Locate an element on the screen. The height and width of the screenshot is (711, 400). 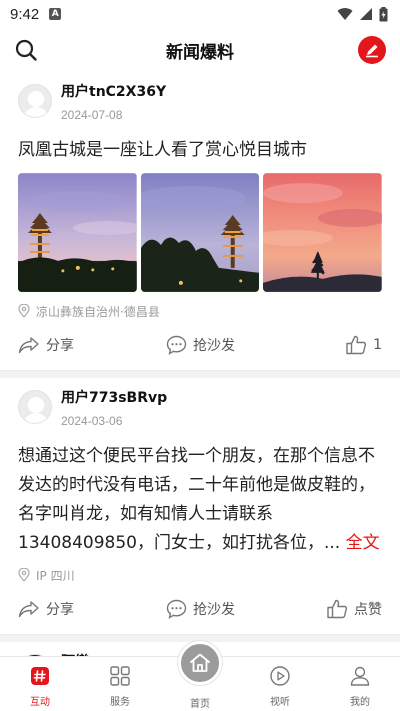
battery-icon is located at coordinates (383, 13).